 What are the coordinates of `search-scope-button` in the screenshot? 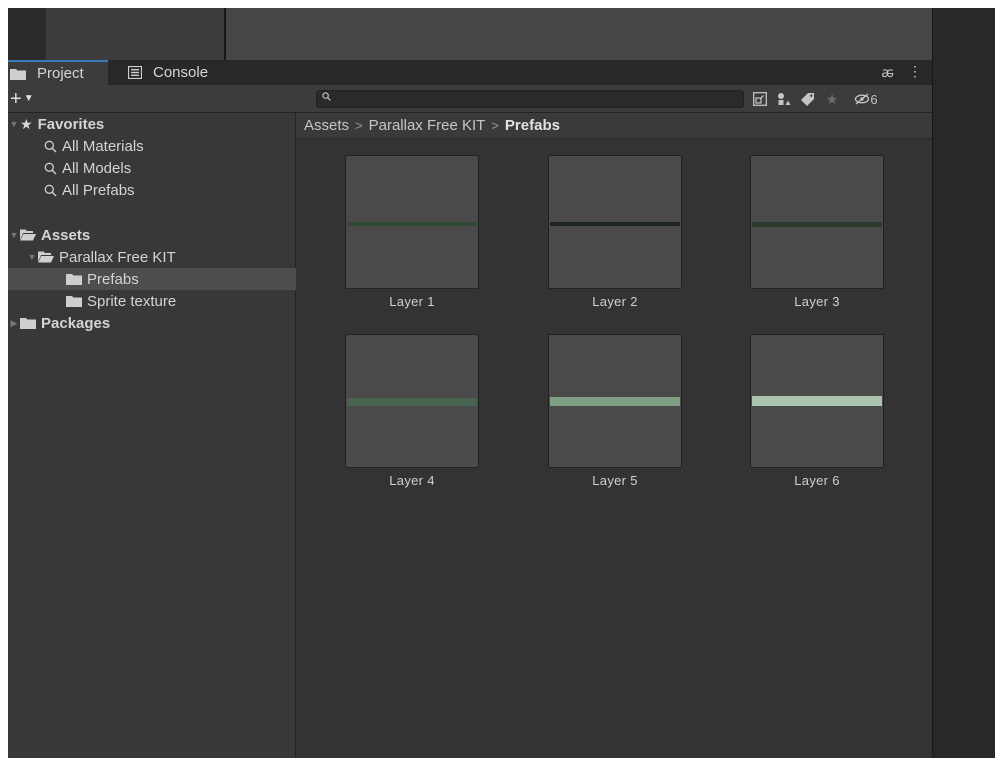 It's located at (760, 99).